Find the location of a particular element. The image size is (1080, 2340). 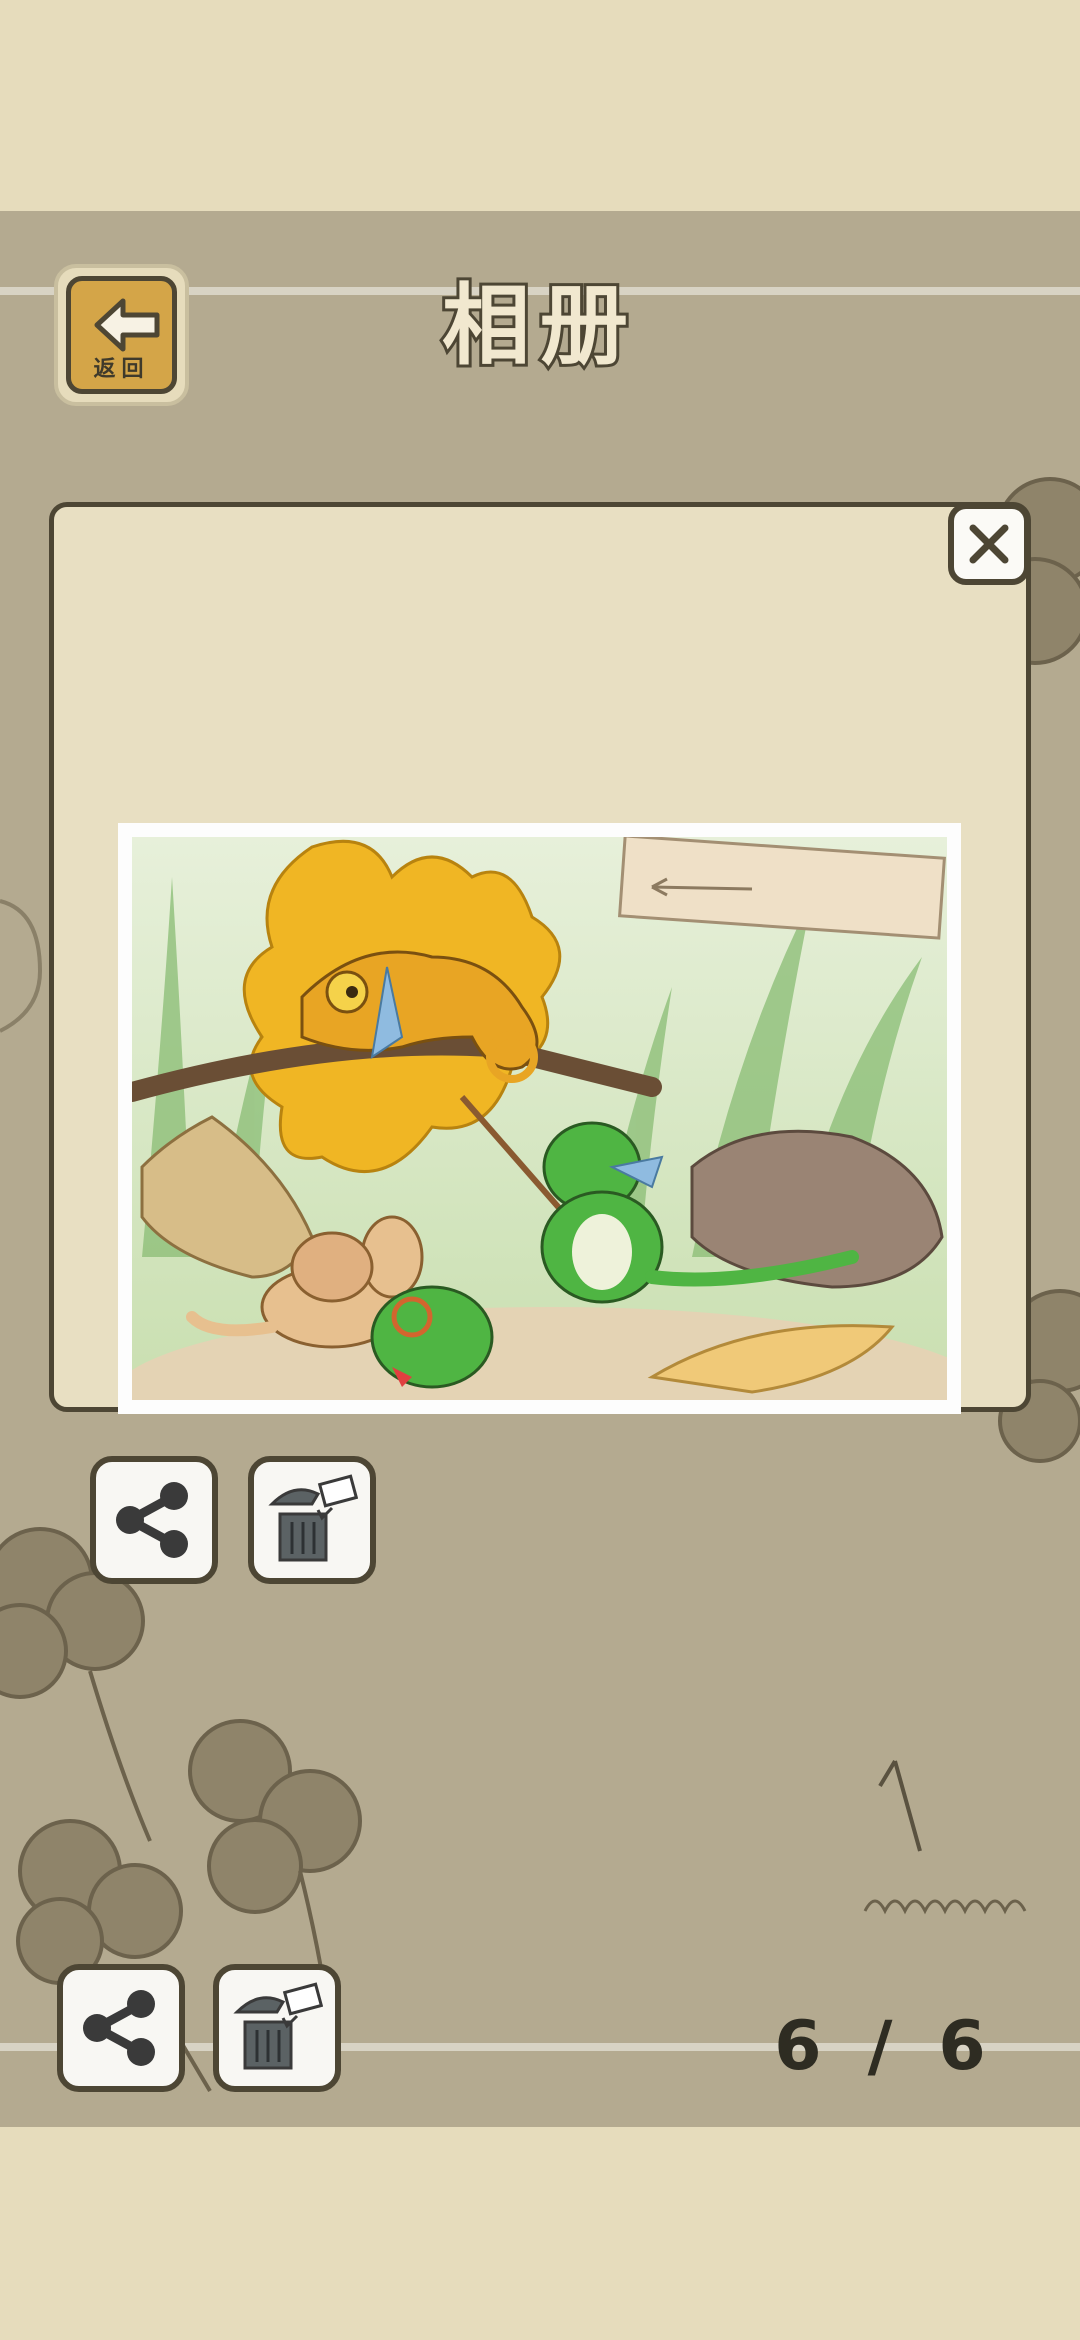

page-title: 相册 is located at coordinates (538, 325).